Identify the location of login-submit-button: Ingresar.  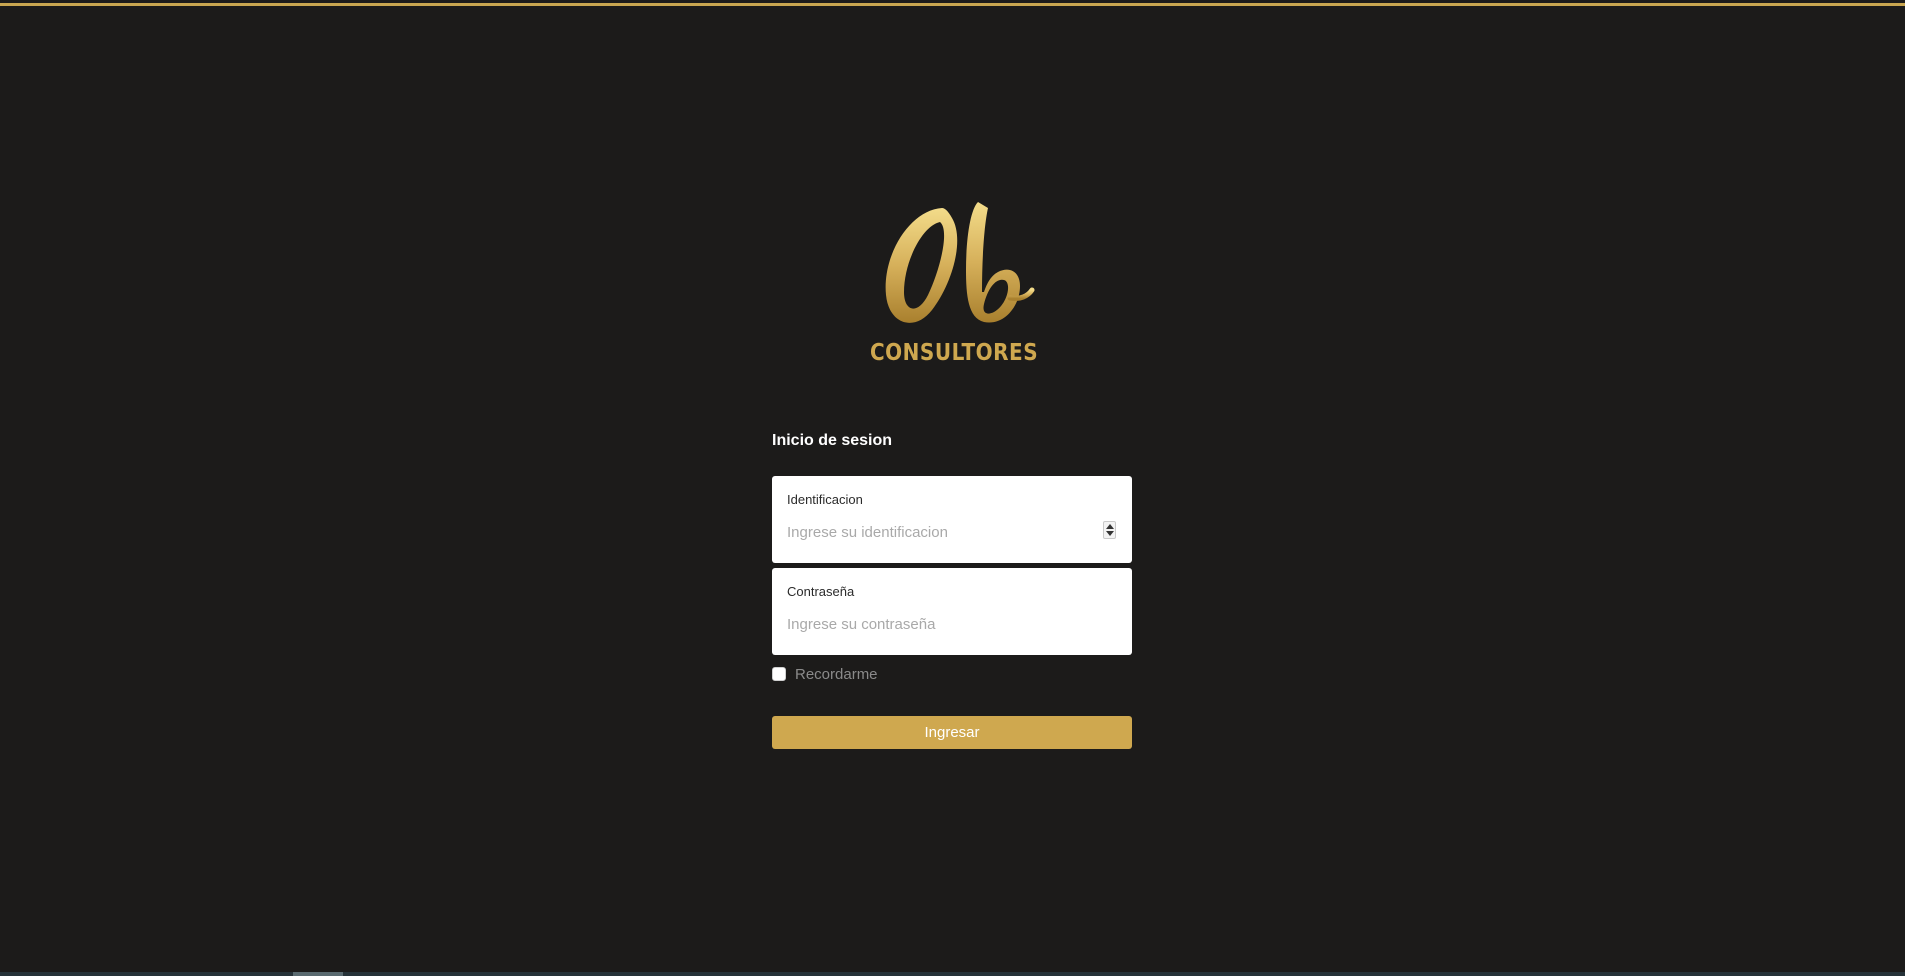
(952, 732).